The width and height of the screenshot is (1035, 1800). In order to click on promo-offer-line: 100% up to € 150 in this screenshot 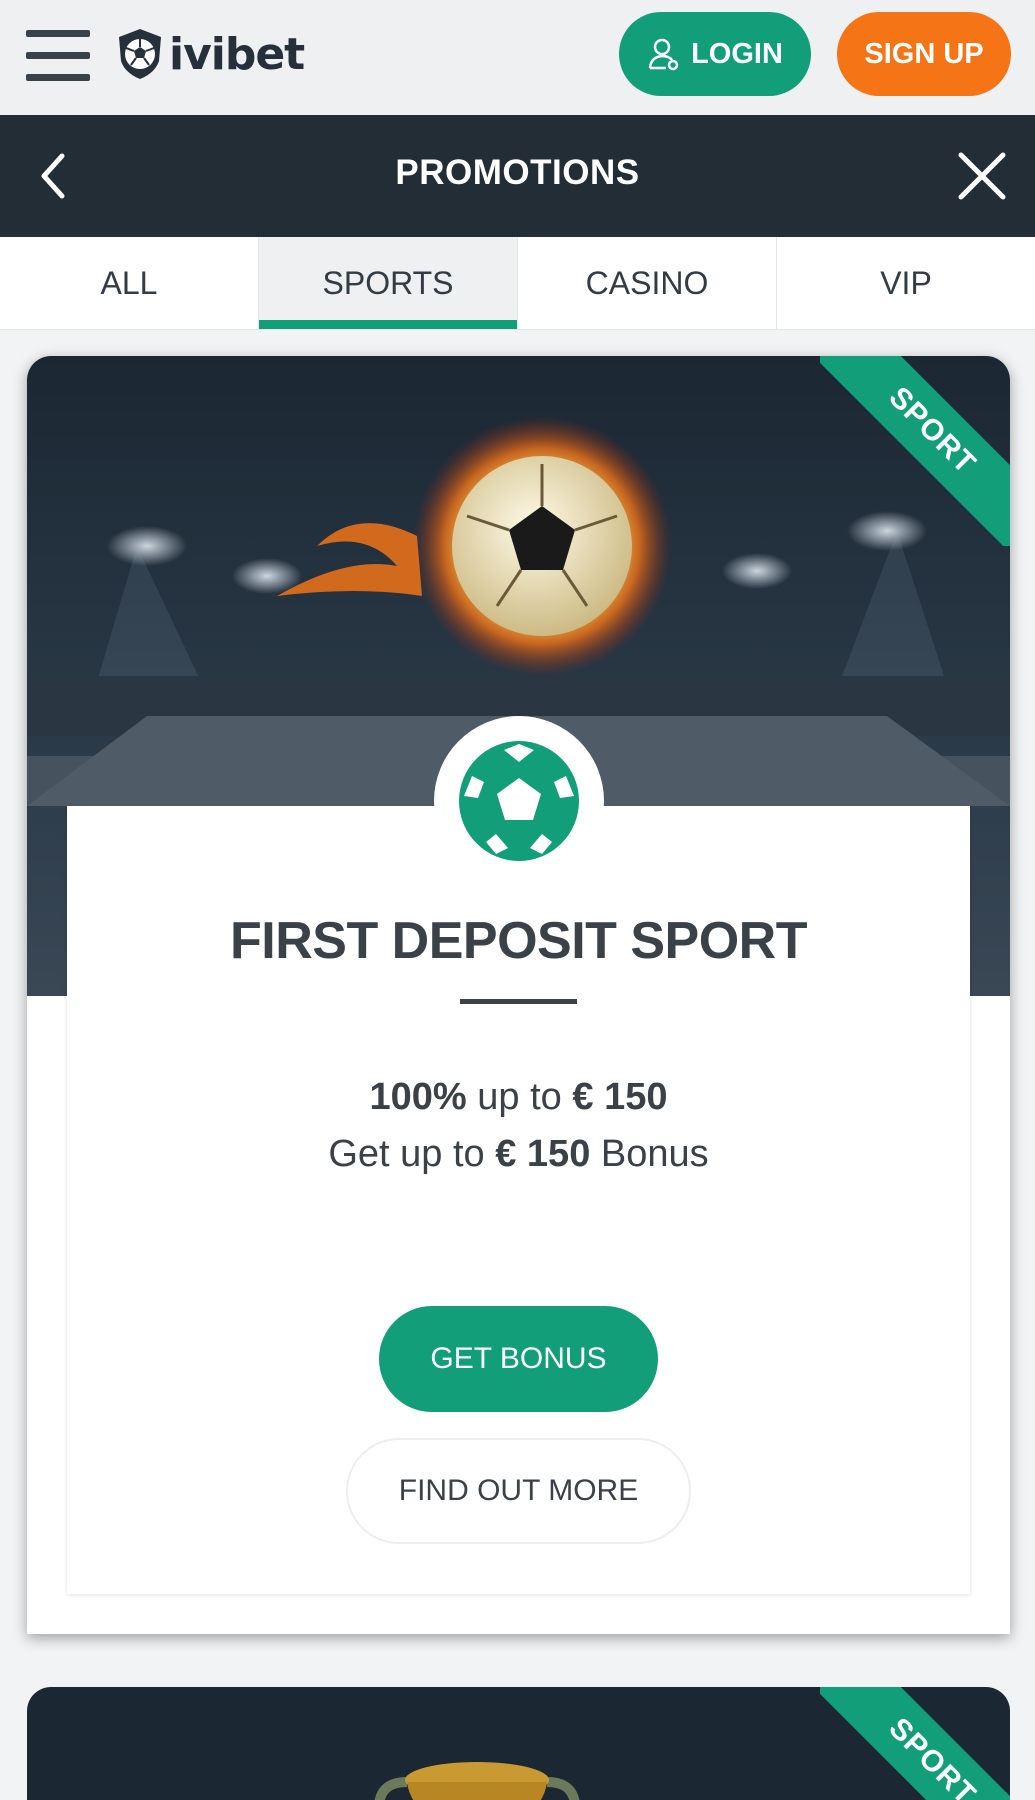, I will do `click(518, 1097)`.